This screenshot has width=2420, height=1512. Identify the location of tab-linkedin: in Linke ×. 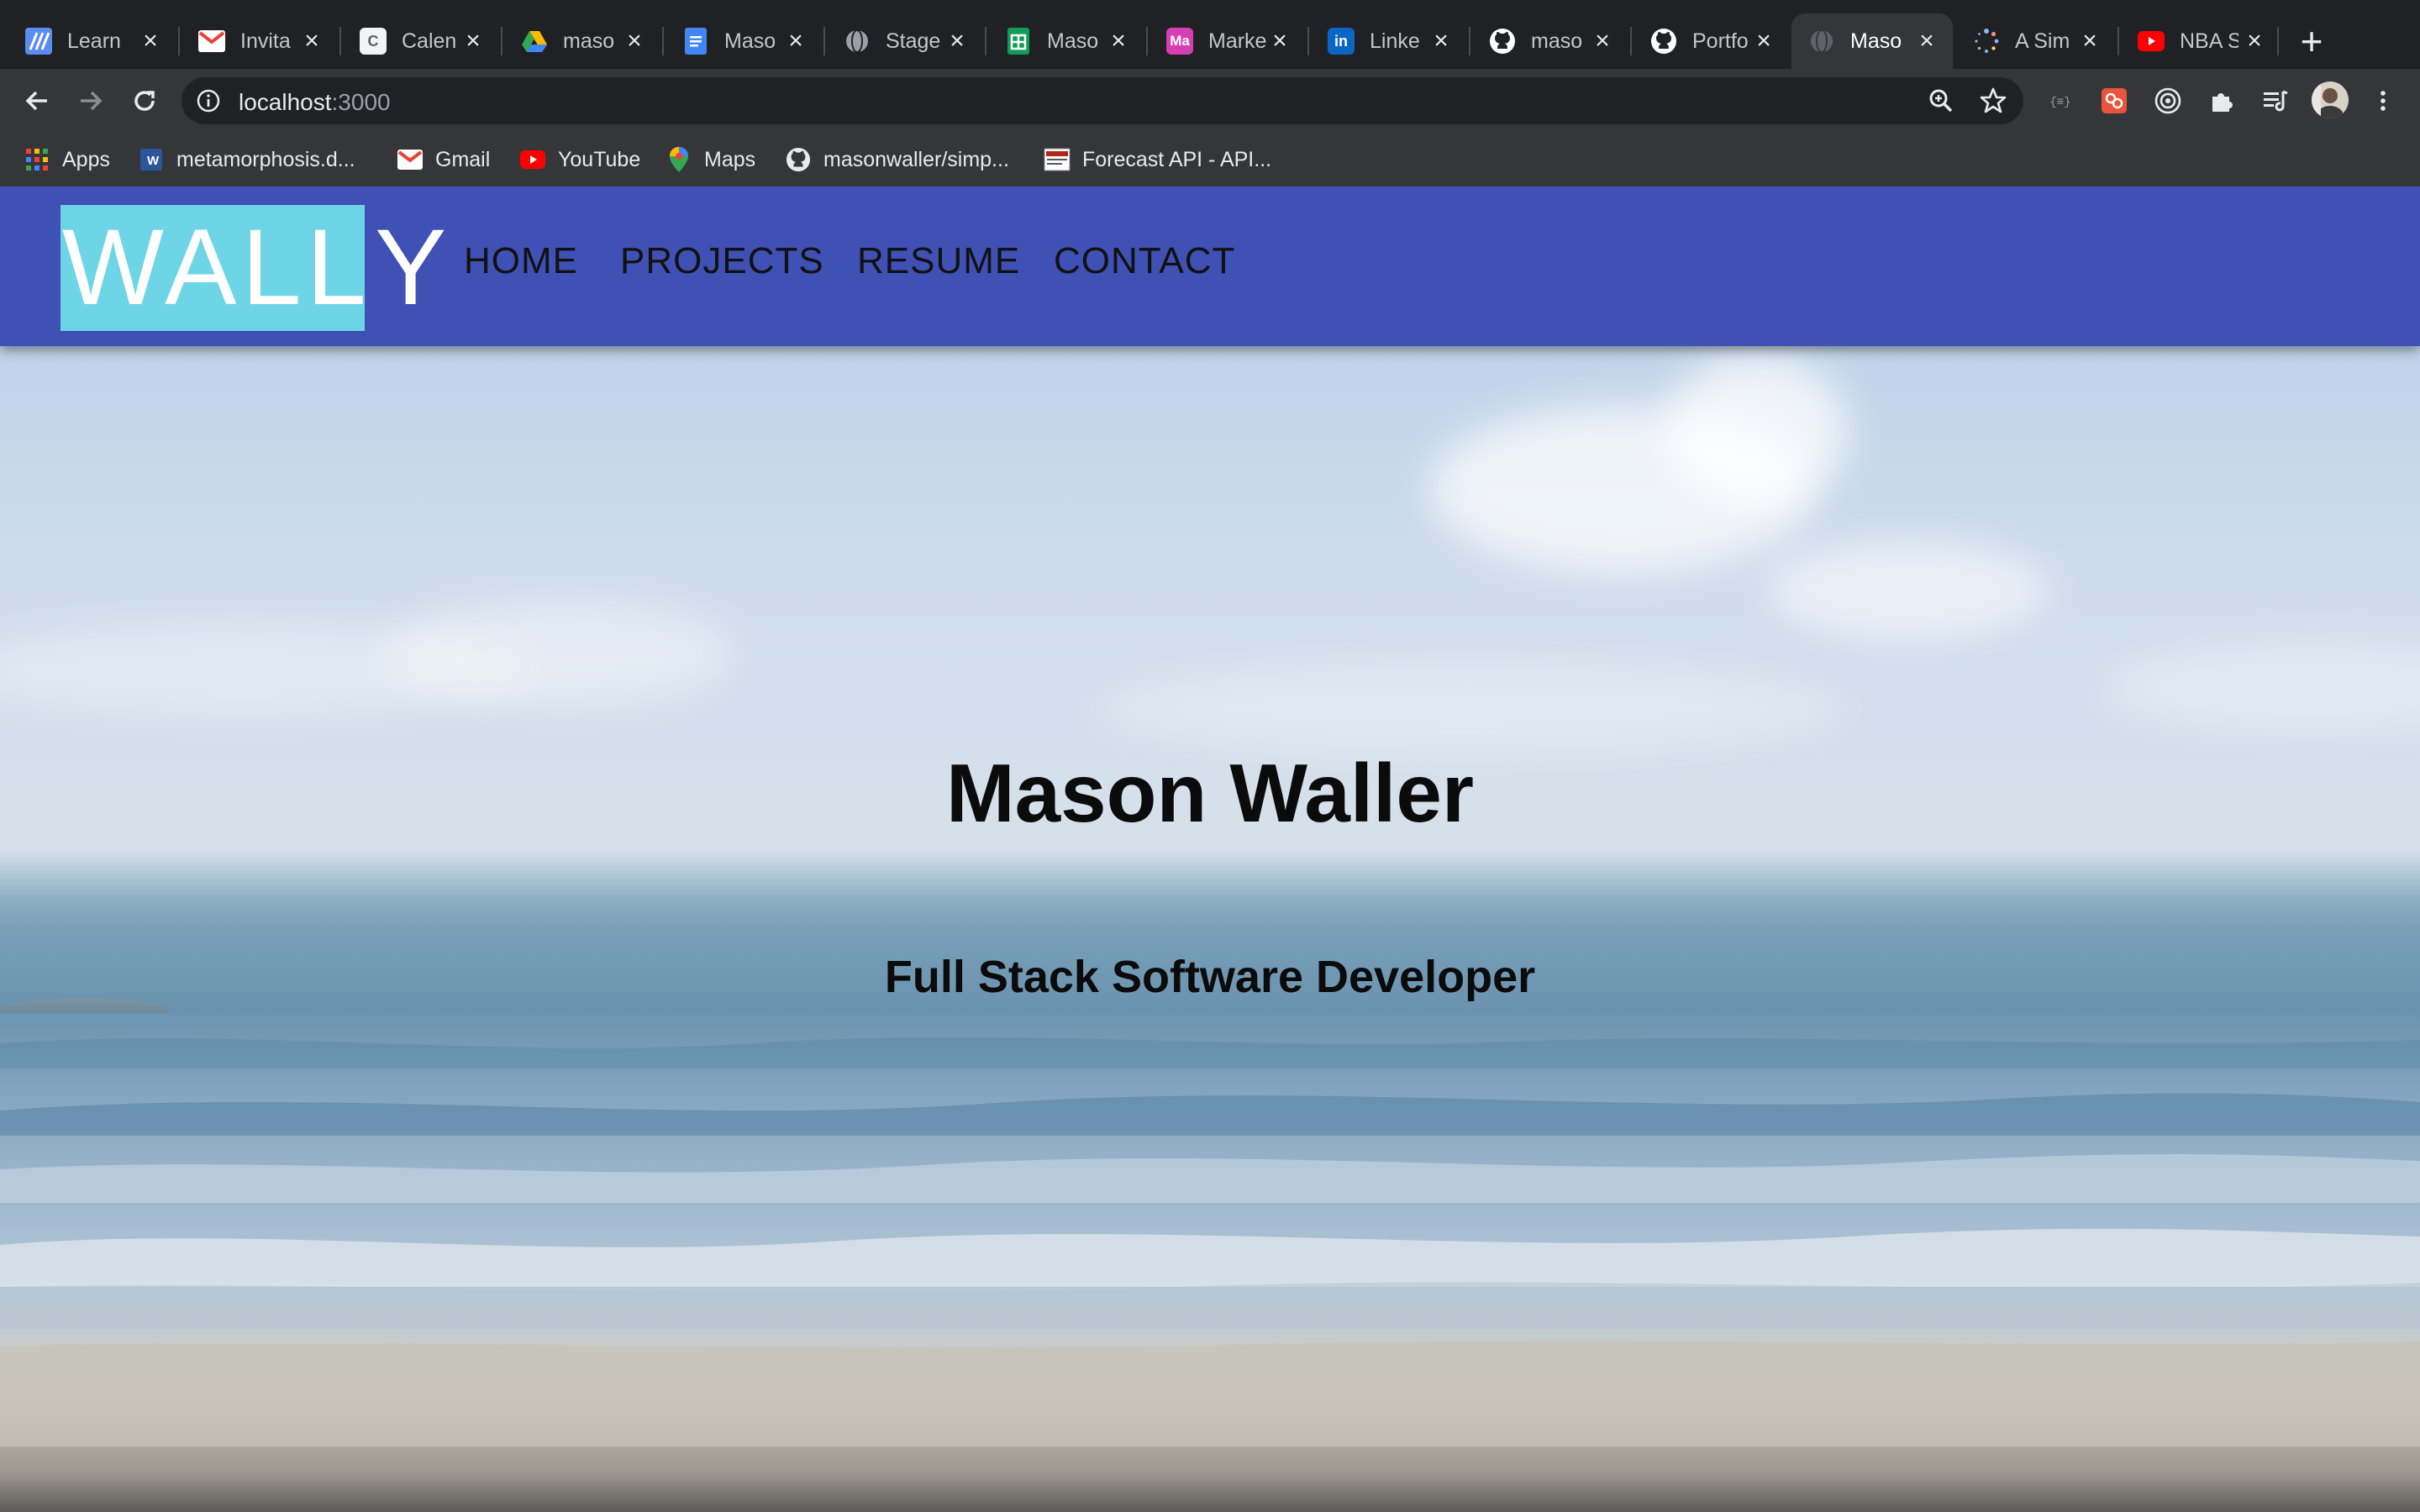
(1389, 41).